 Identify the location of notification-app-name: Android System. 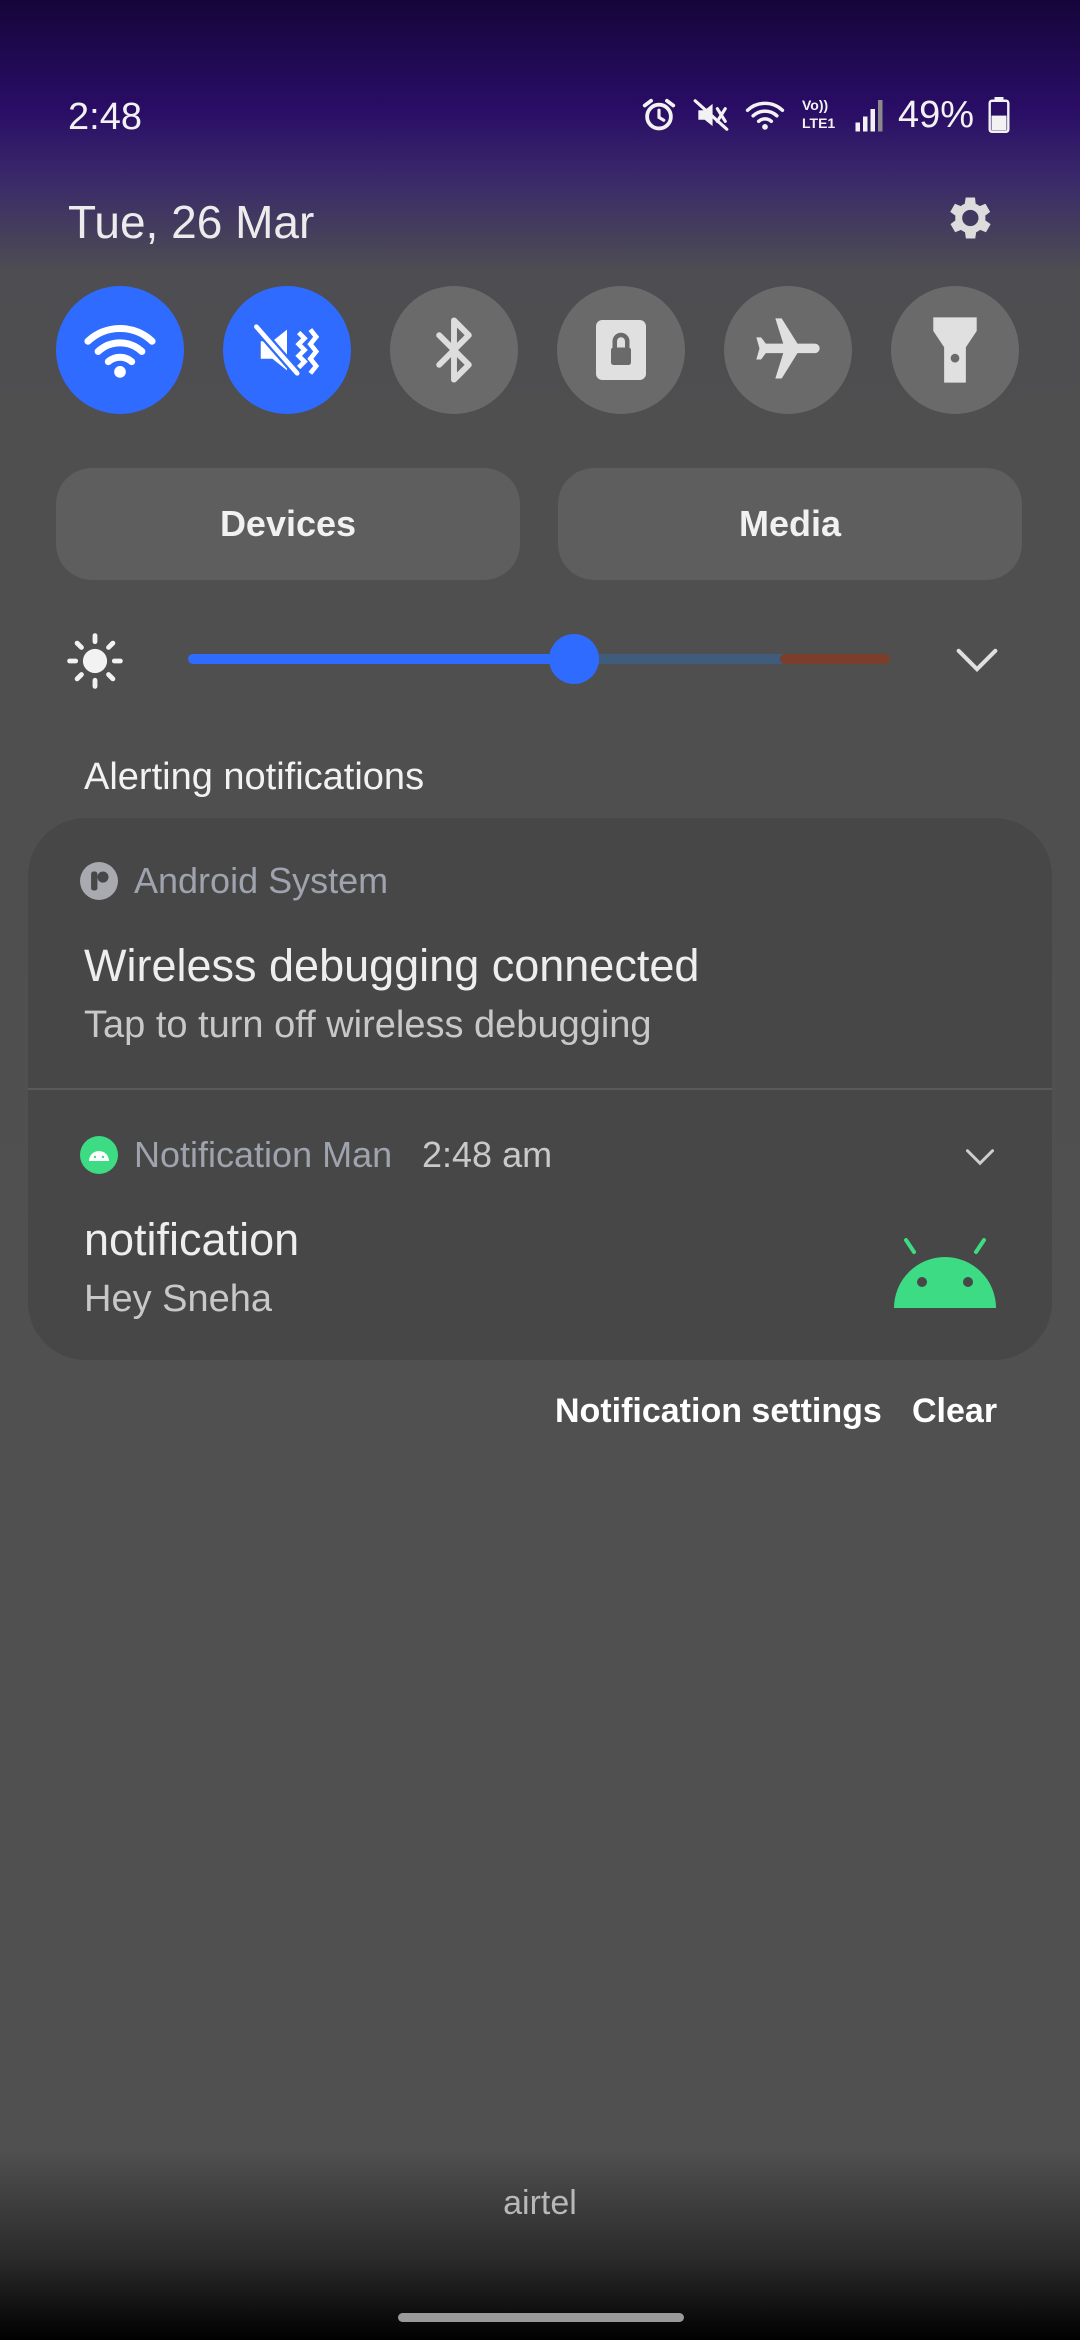
(261, 880).